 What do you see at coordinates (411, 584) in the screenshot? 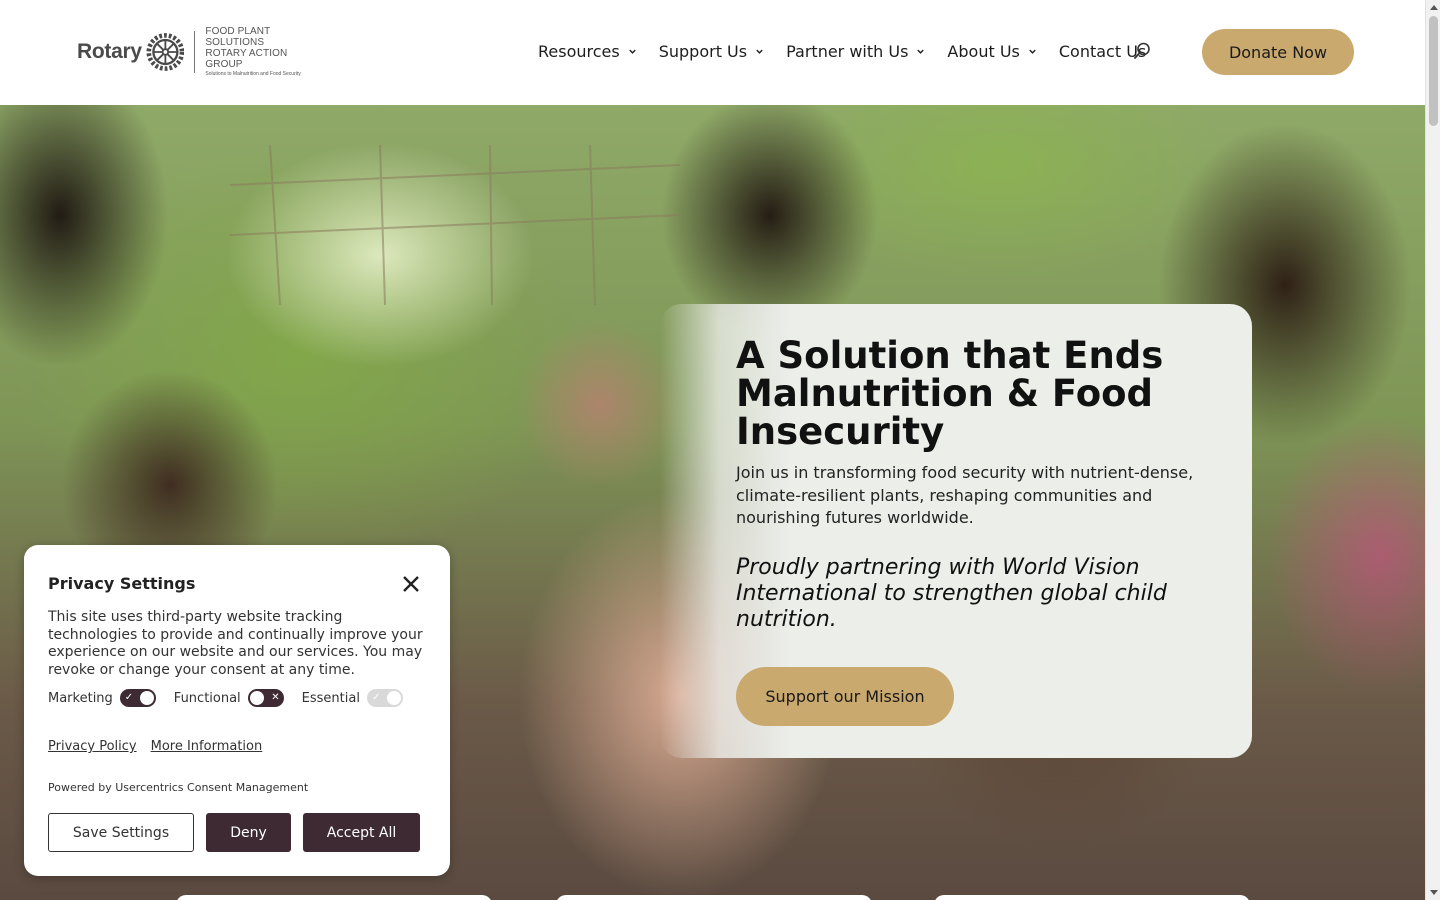
I see `close-icon` at bounding box center [411, 584].